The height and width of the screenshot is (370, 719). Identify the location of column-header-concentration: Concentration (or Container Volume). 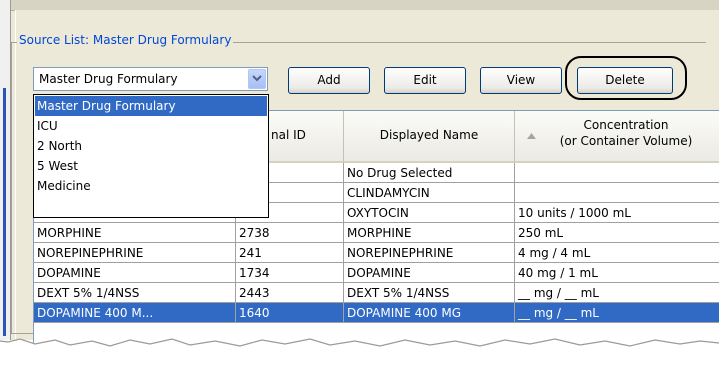
(617, 137).